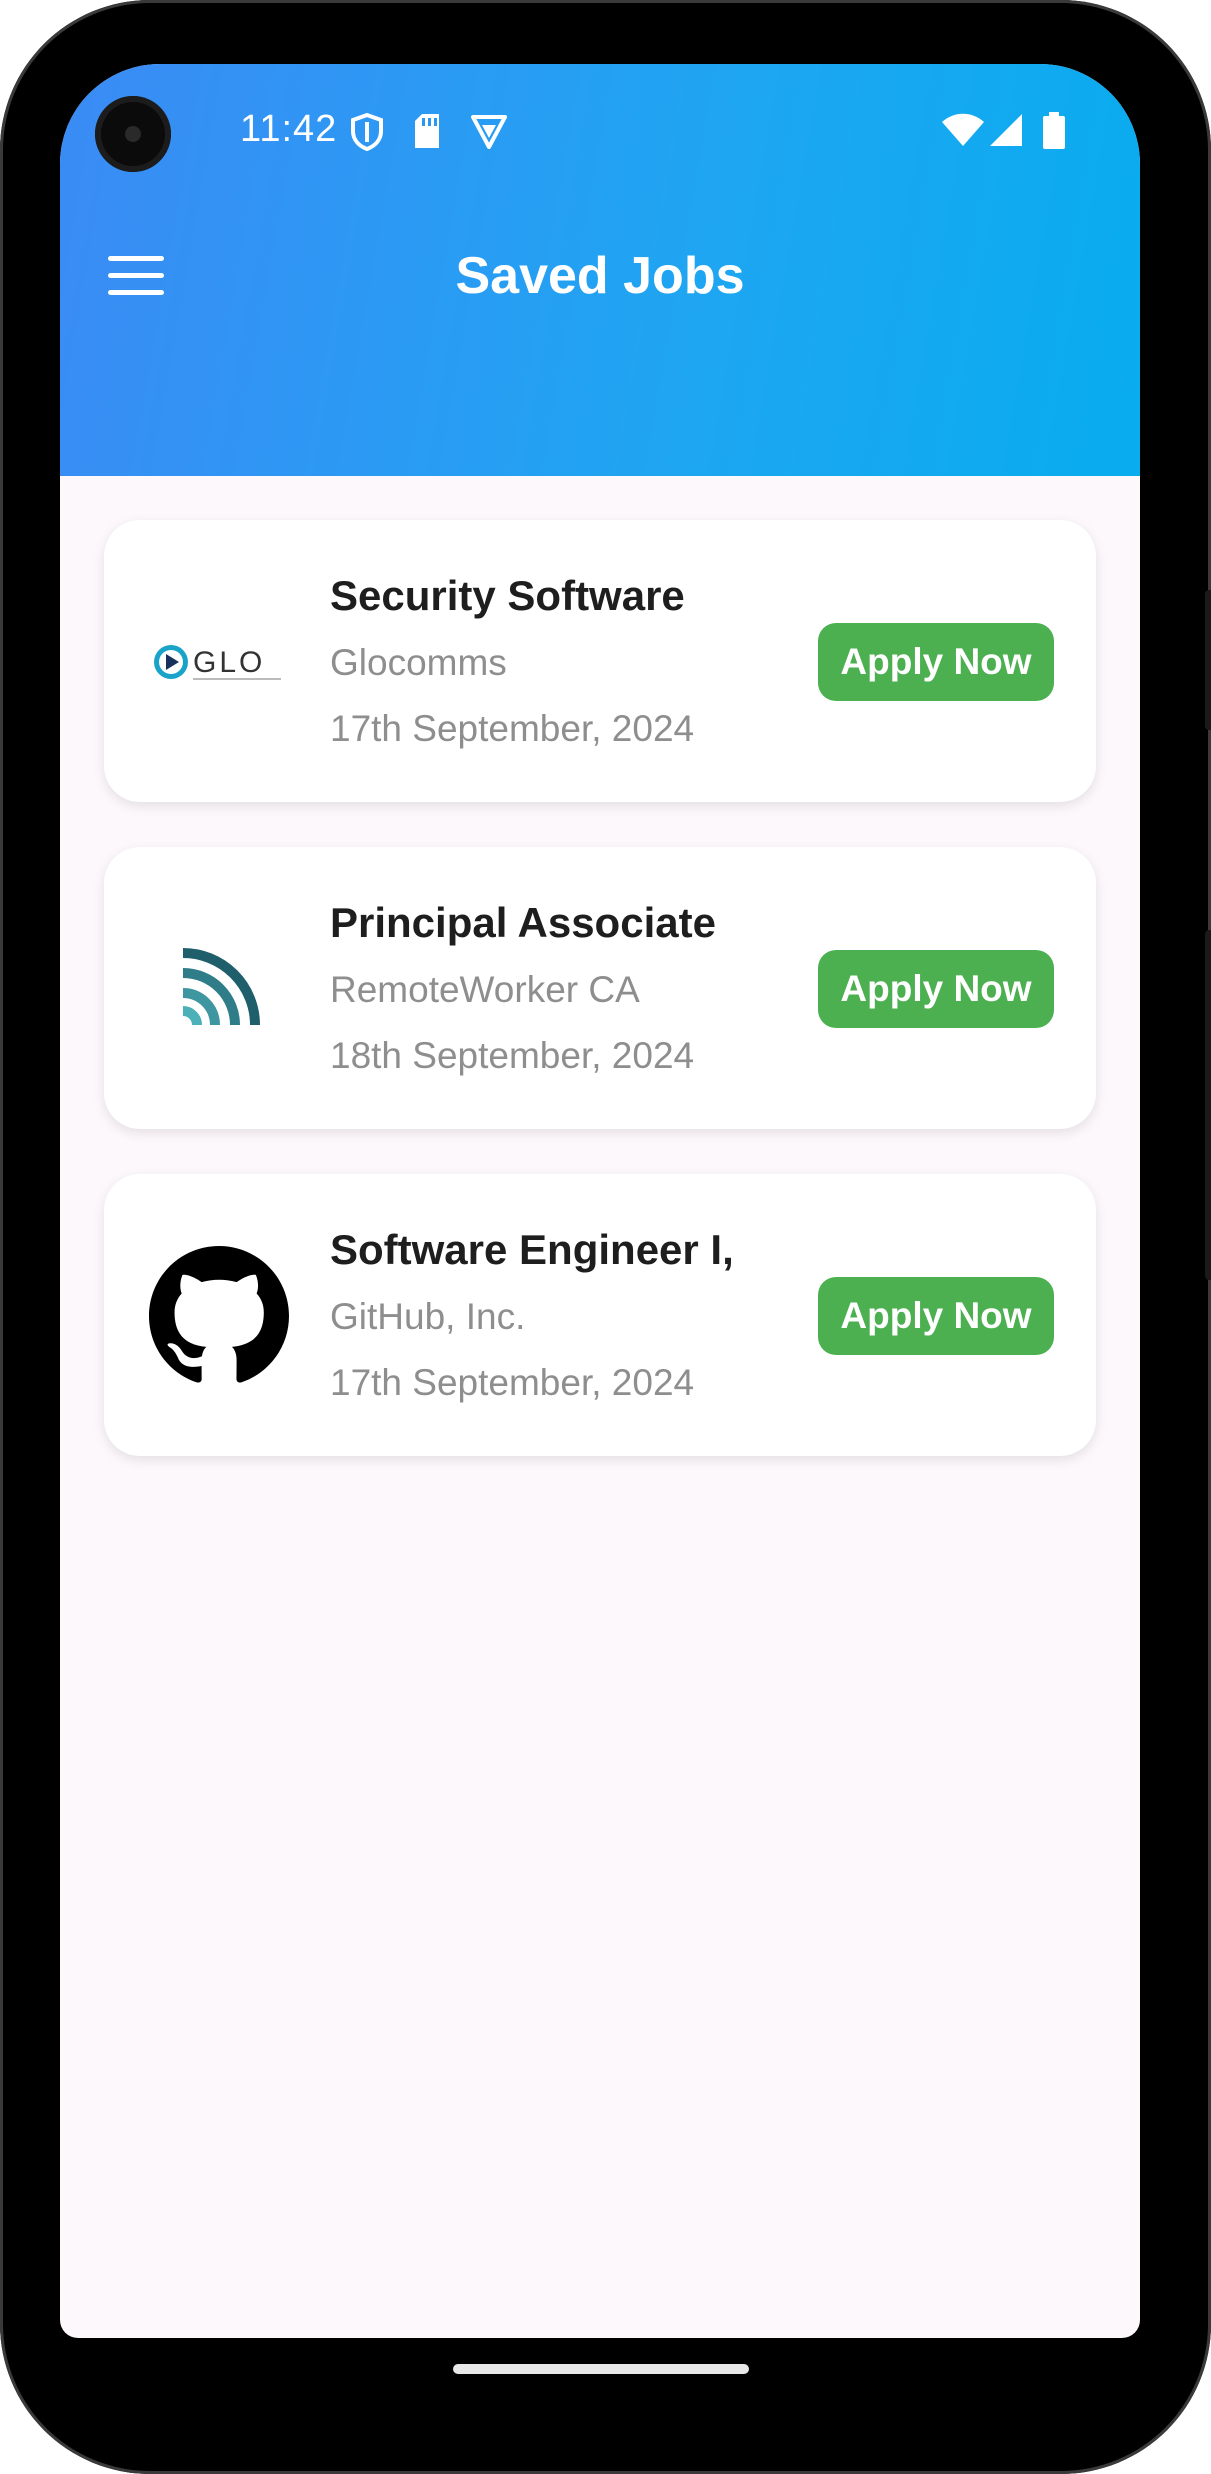  Describe the element at coordinates (133, 134) in the screenshot. I see `front-camera` at that location.